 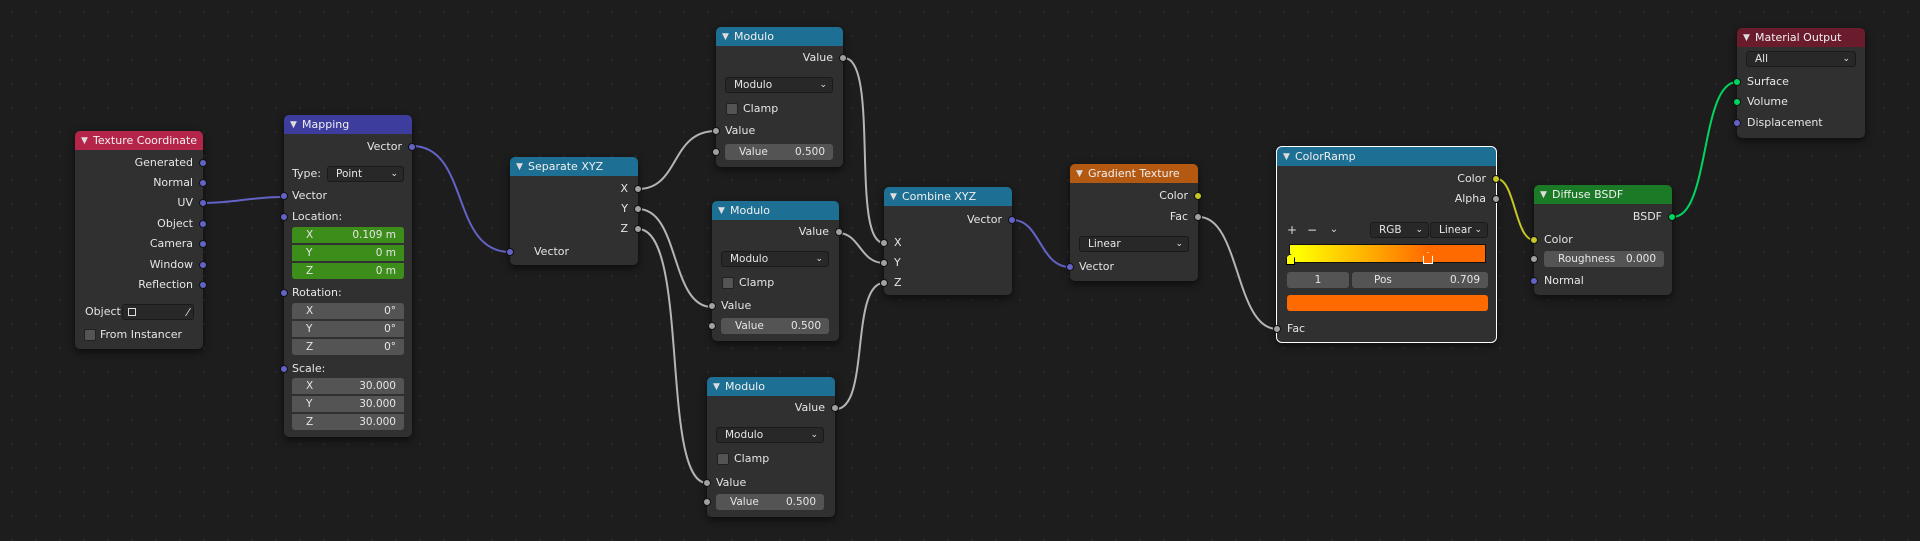 What do you see at coordinates (884, 263) in the screenshot?
I see `socket-y-in` at bounding box center [884, 263].